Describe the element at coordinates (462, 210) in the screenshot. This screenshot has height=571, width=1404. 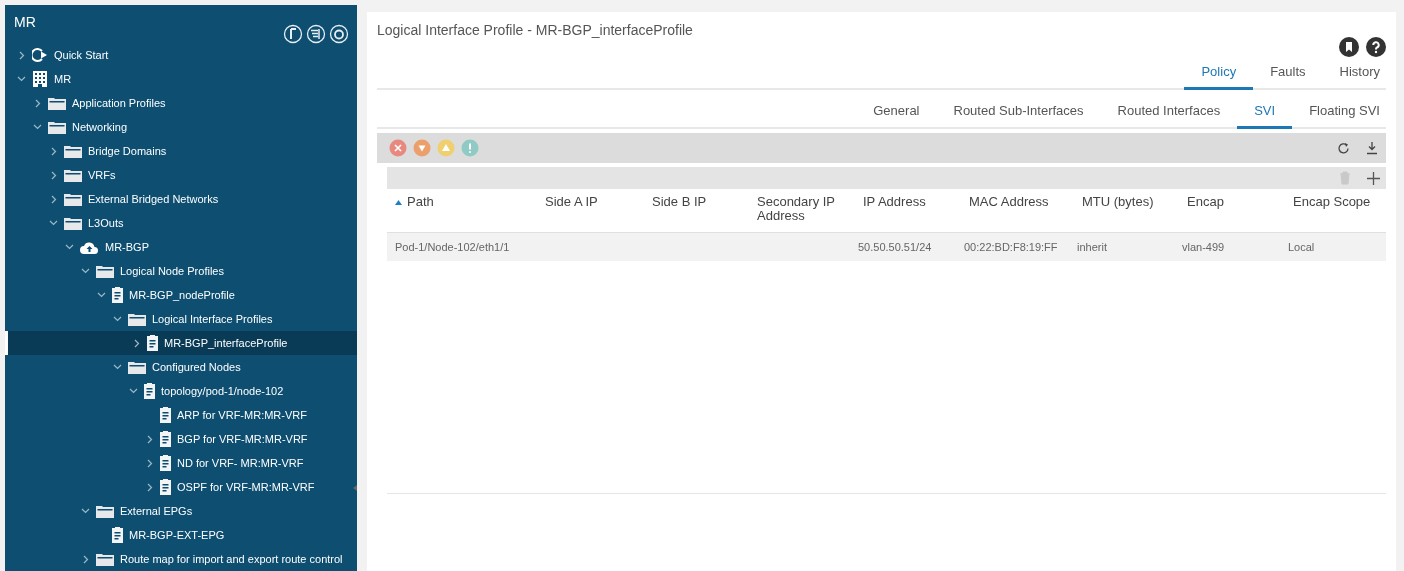
I see `column-header: Path` at that location.